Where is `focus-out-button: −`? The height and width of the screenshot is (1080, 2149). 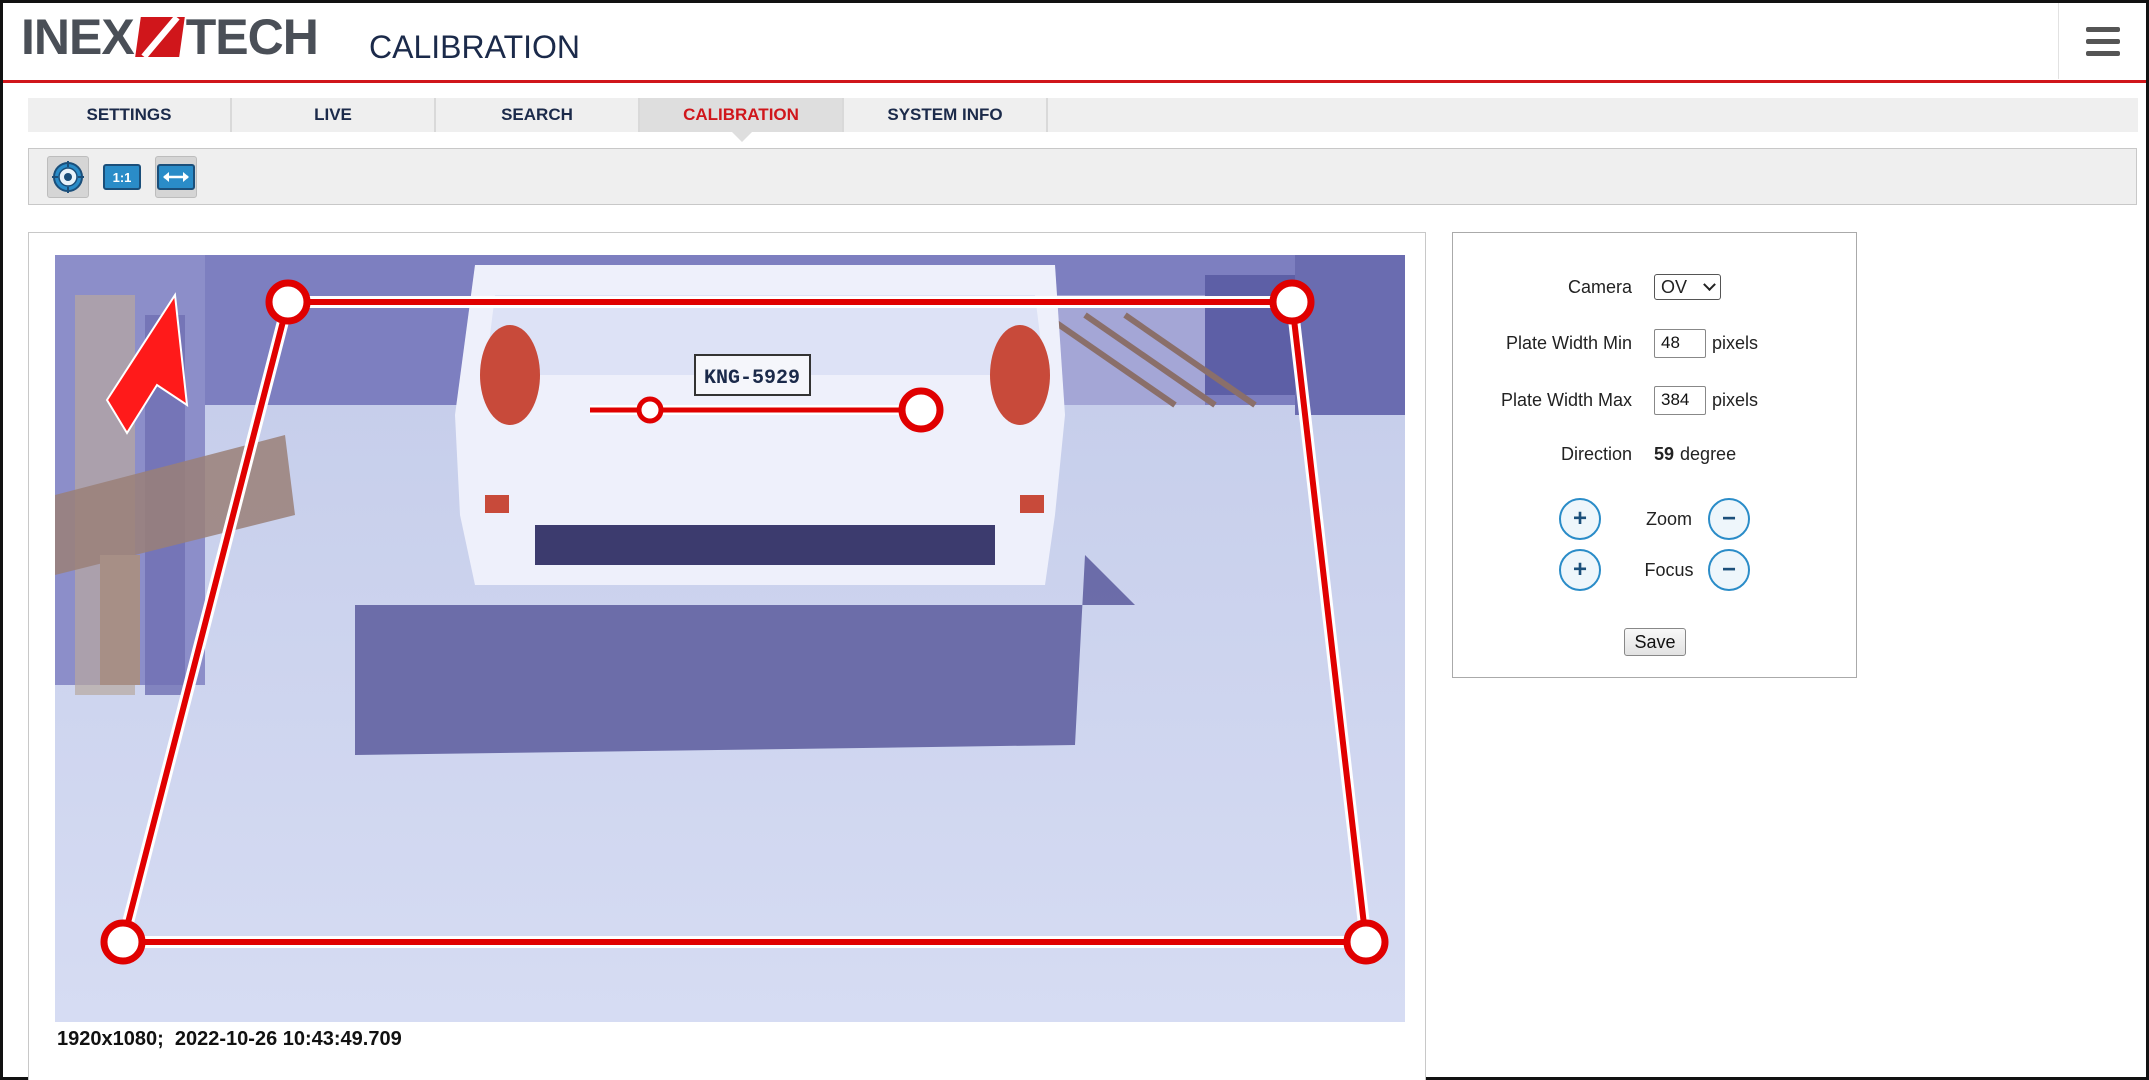 focus-out-button: − is located at coordinates (1729, 570).